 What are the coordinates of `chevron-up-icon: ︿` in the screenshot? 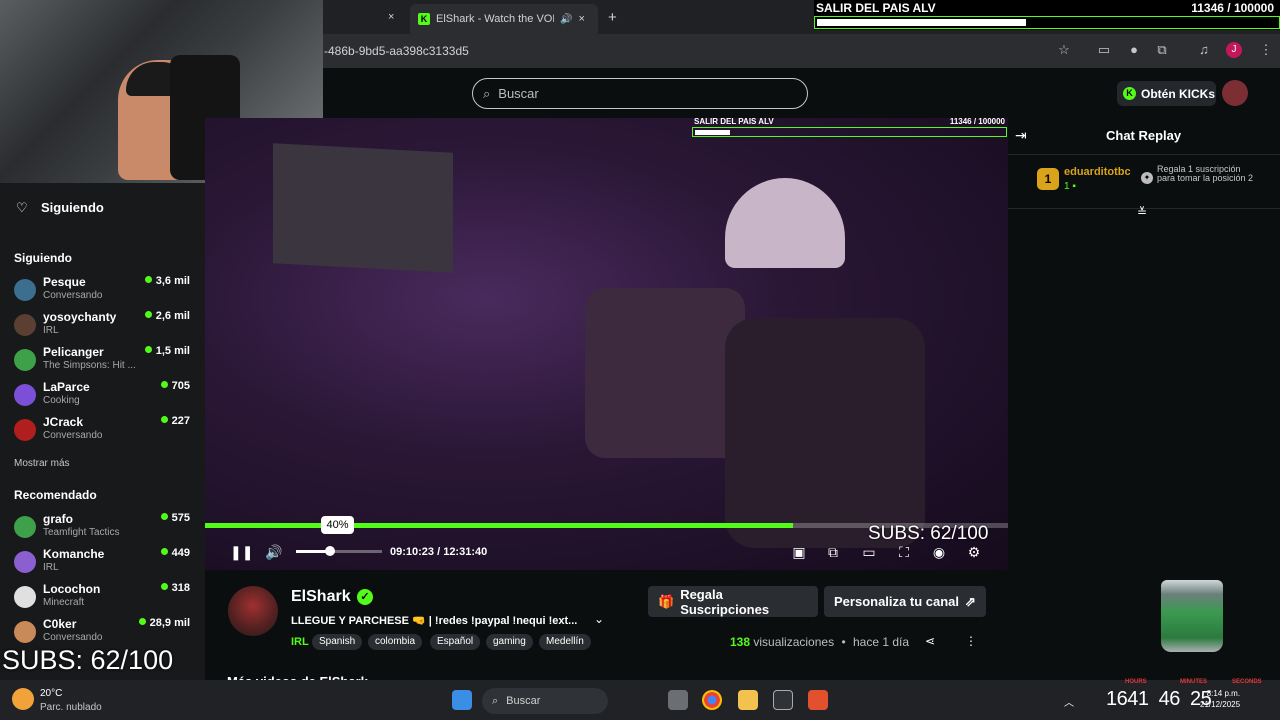 It's located at (1069, 701).